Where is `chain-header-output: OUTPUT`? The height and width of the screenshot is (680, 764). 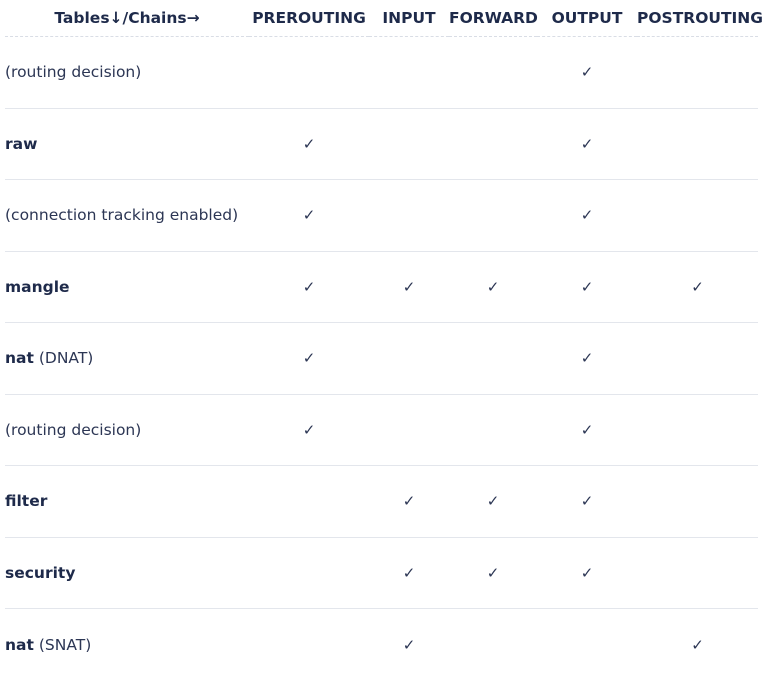
chain-header-output: OUTPUT is located at coordinates (587, 18).